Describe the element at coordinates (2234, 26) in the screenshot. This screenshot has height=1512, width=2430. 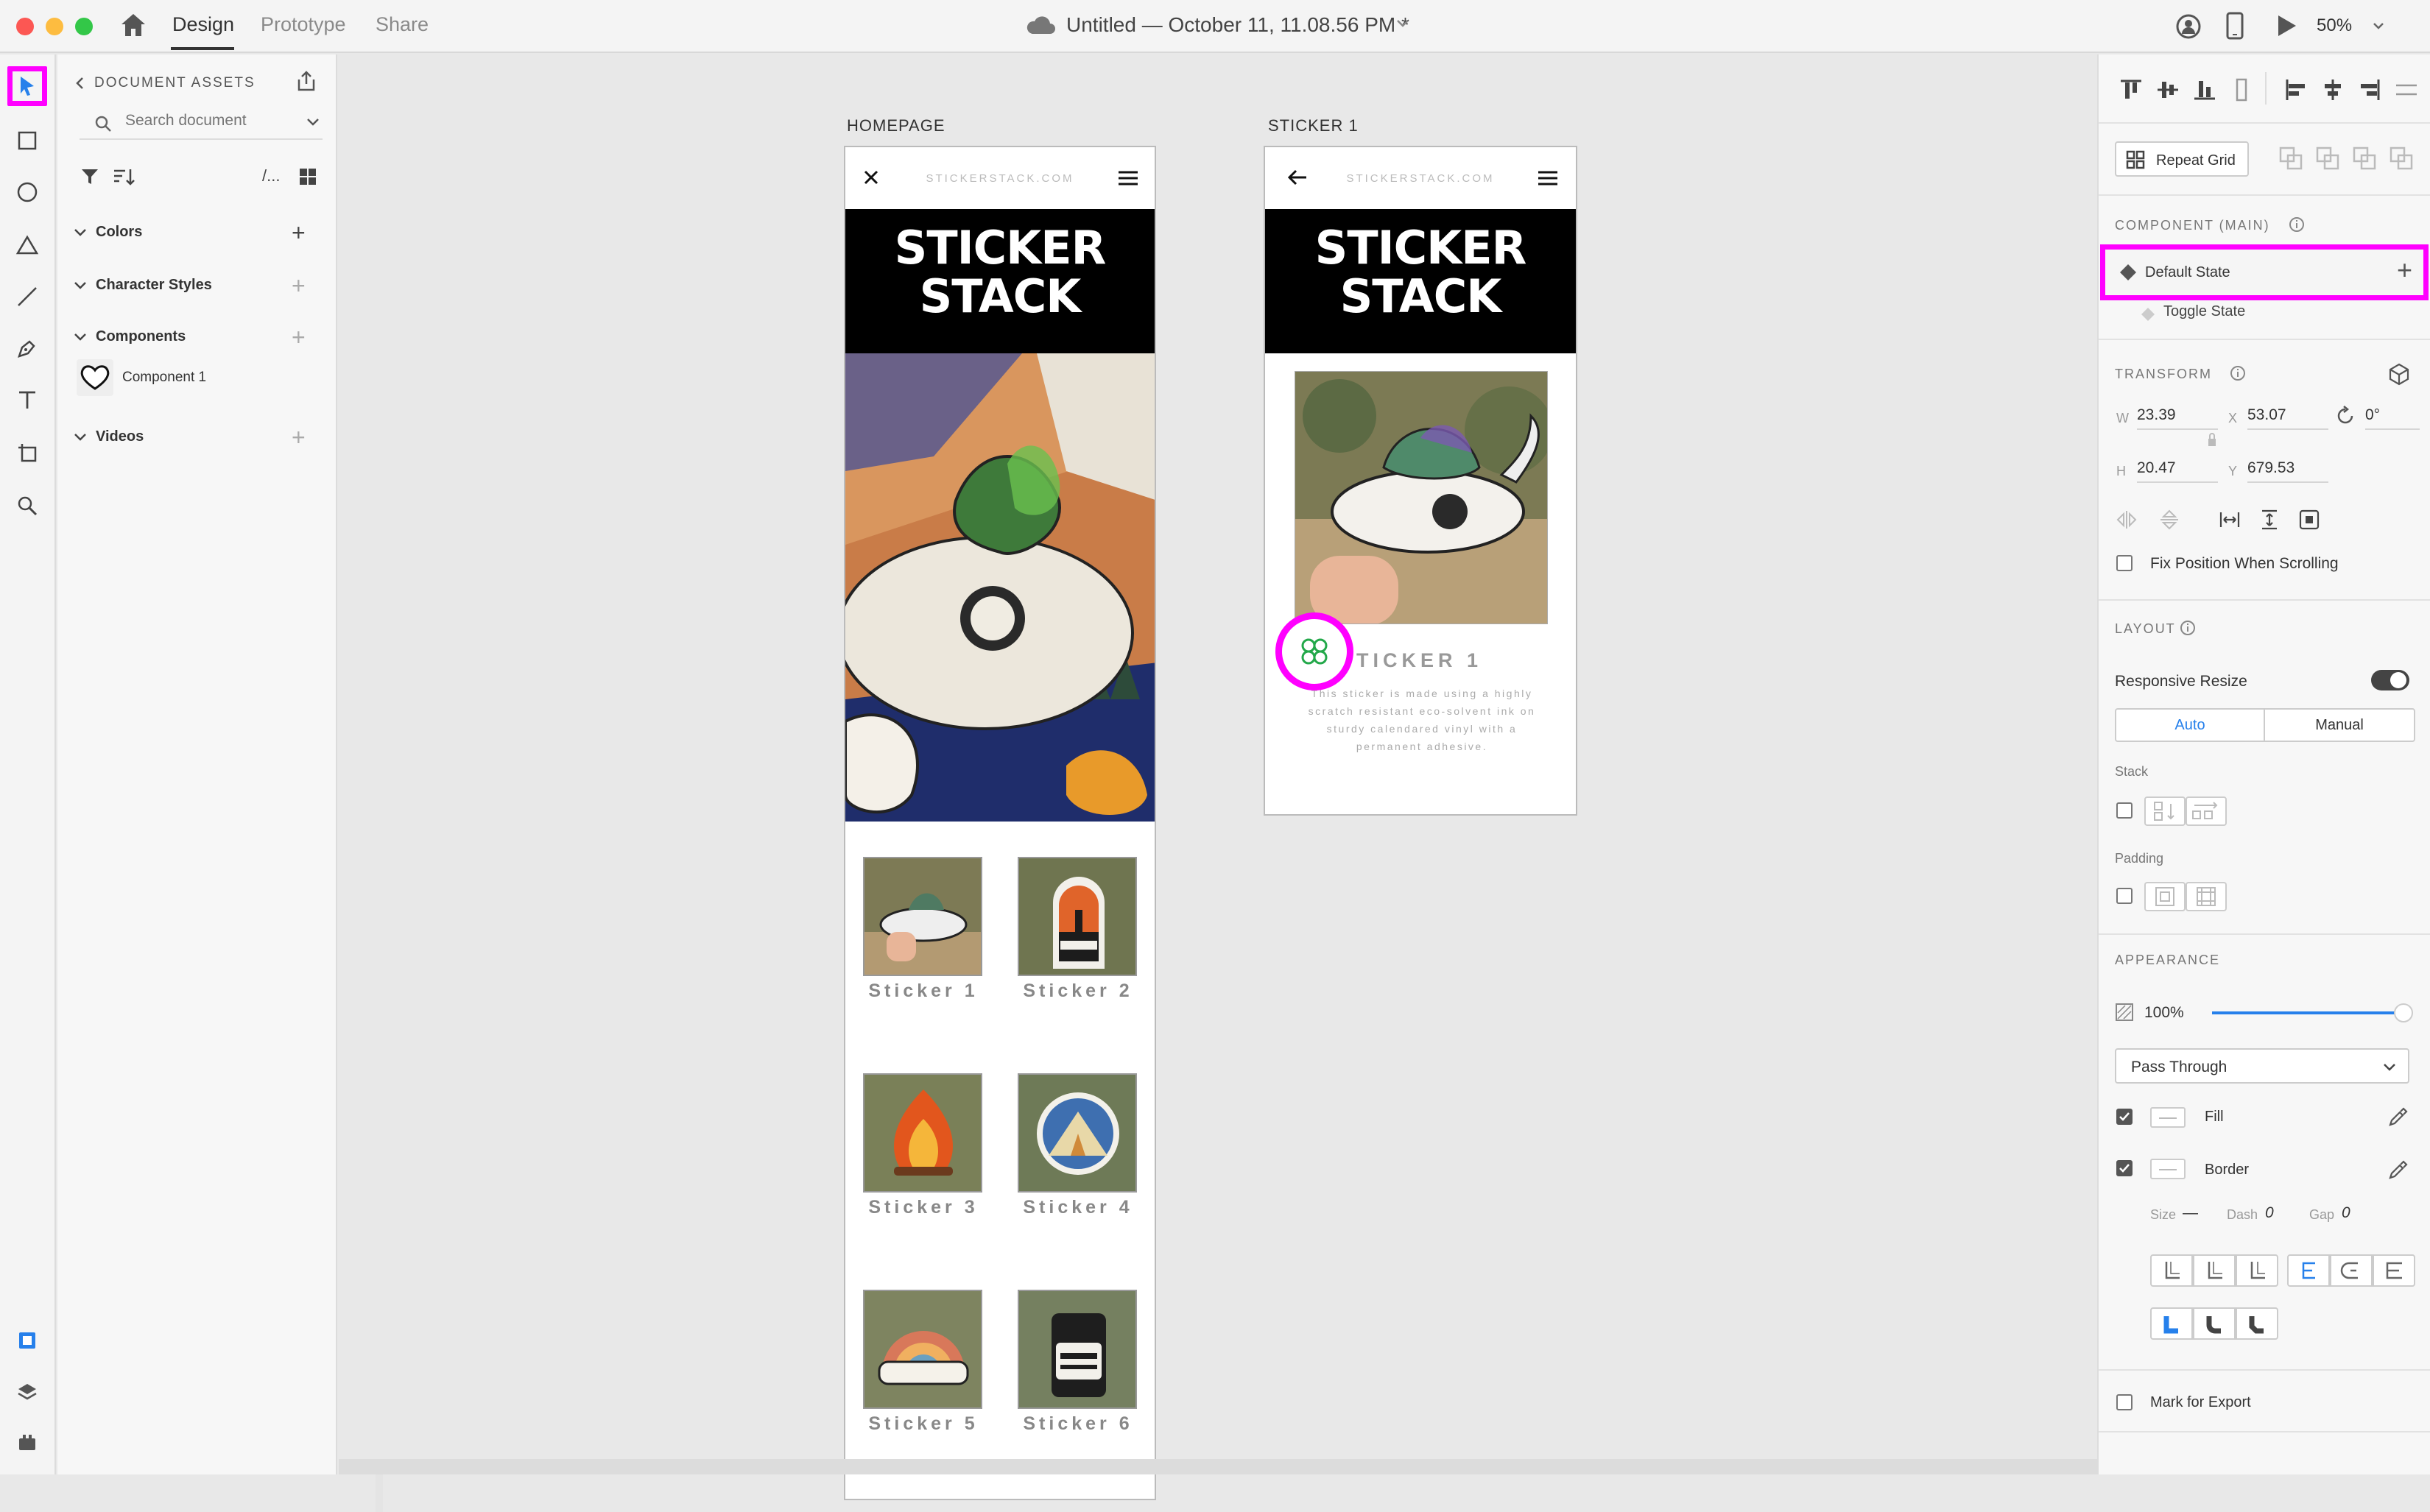
I see `mobile-preview-icon` at that location.